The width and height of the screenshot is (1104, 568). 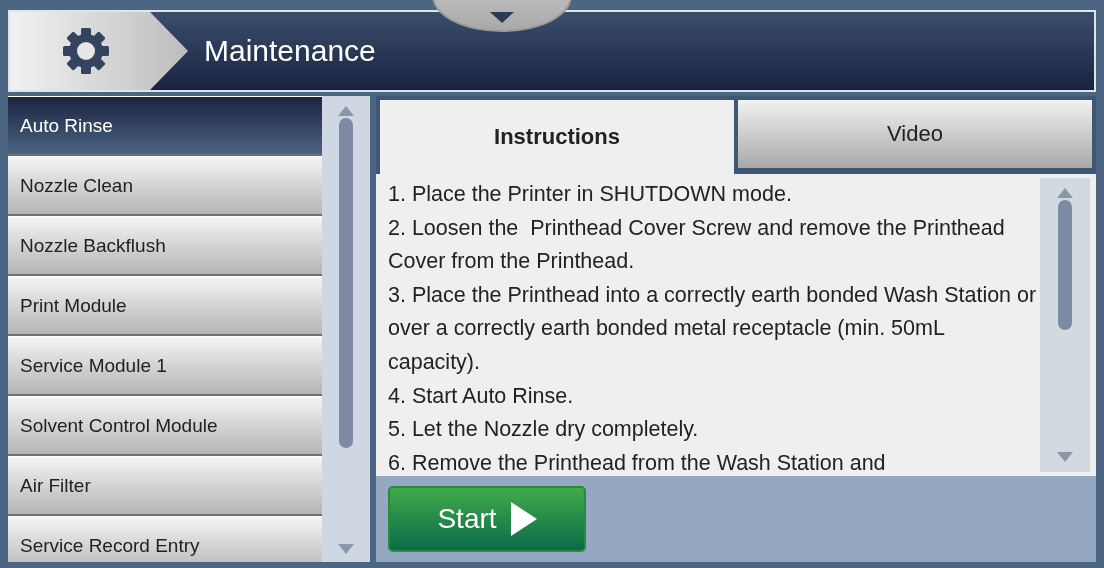 What do you see at coordinates (165, 366) in the screenshot?
I see `menu-item: Service Module 1` at bounding box center [165, 366].